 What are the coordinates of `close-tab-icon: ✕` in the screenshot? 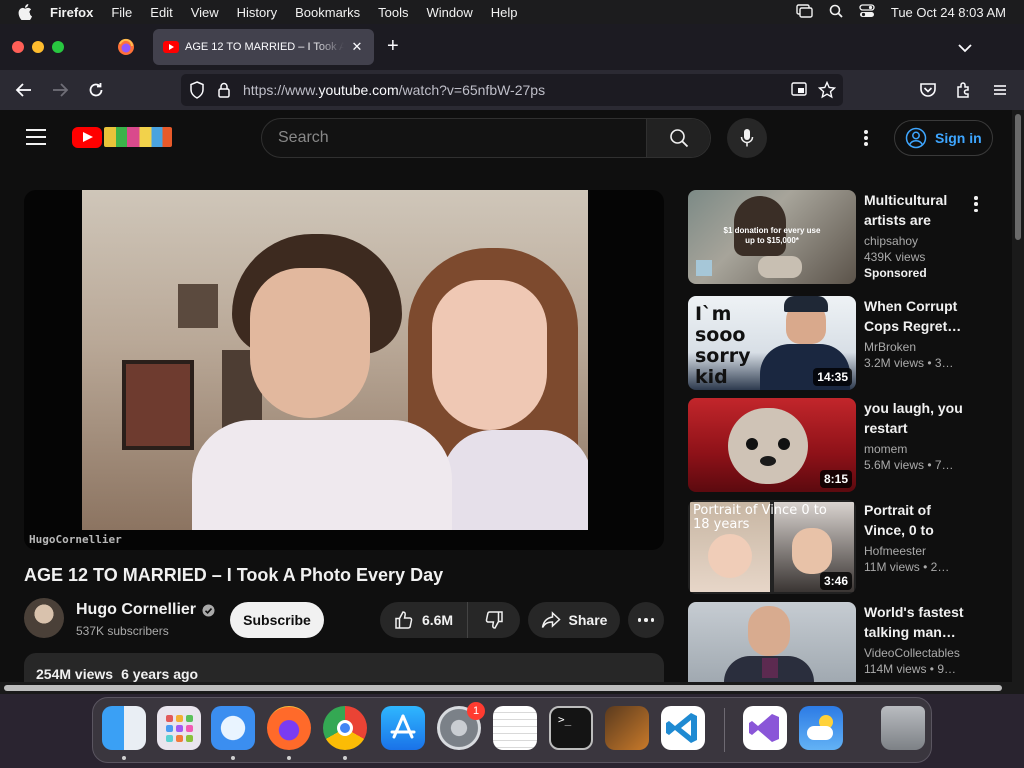 It's located at (357, 47).